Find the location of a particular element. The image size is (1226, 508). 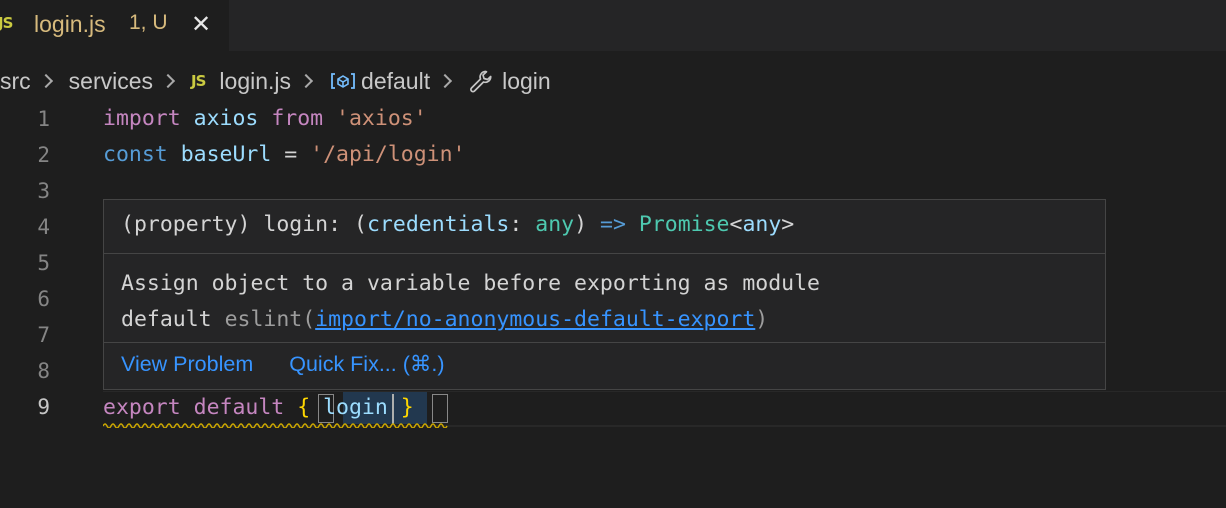

code-line-2: const baseUrl = '/api/login' is located at coordinates (284, 155).